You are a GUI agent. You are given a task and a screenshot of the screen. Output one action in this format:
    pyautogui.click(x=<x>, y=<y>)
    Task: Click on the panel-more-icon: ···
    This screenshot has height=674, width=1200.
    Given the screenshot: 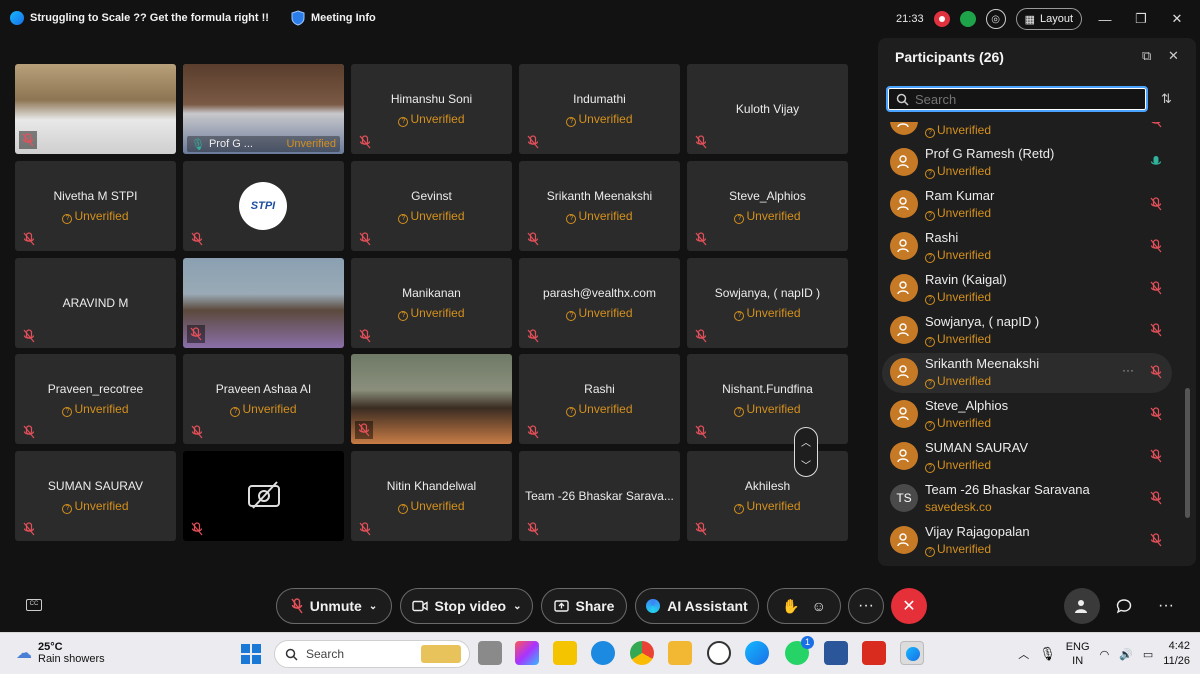 What is the action you would take?
    pyautogui.click(x=1166, y=606)
    